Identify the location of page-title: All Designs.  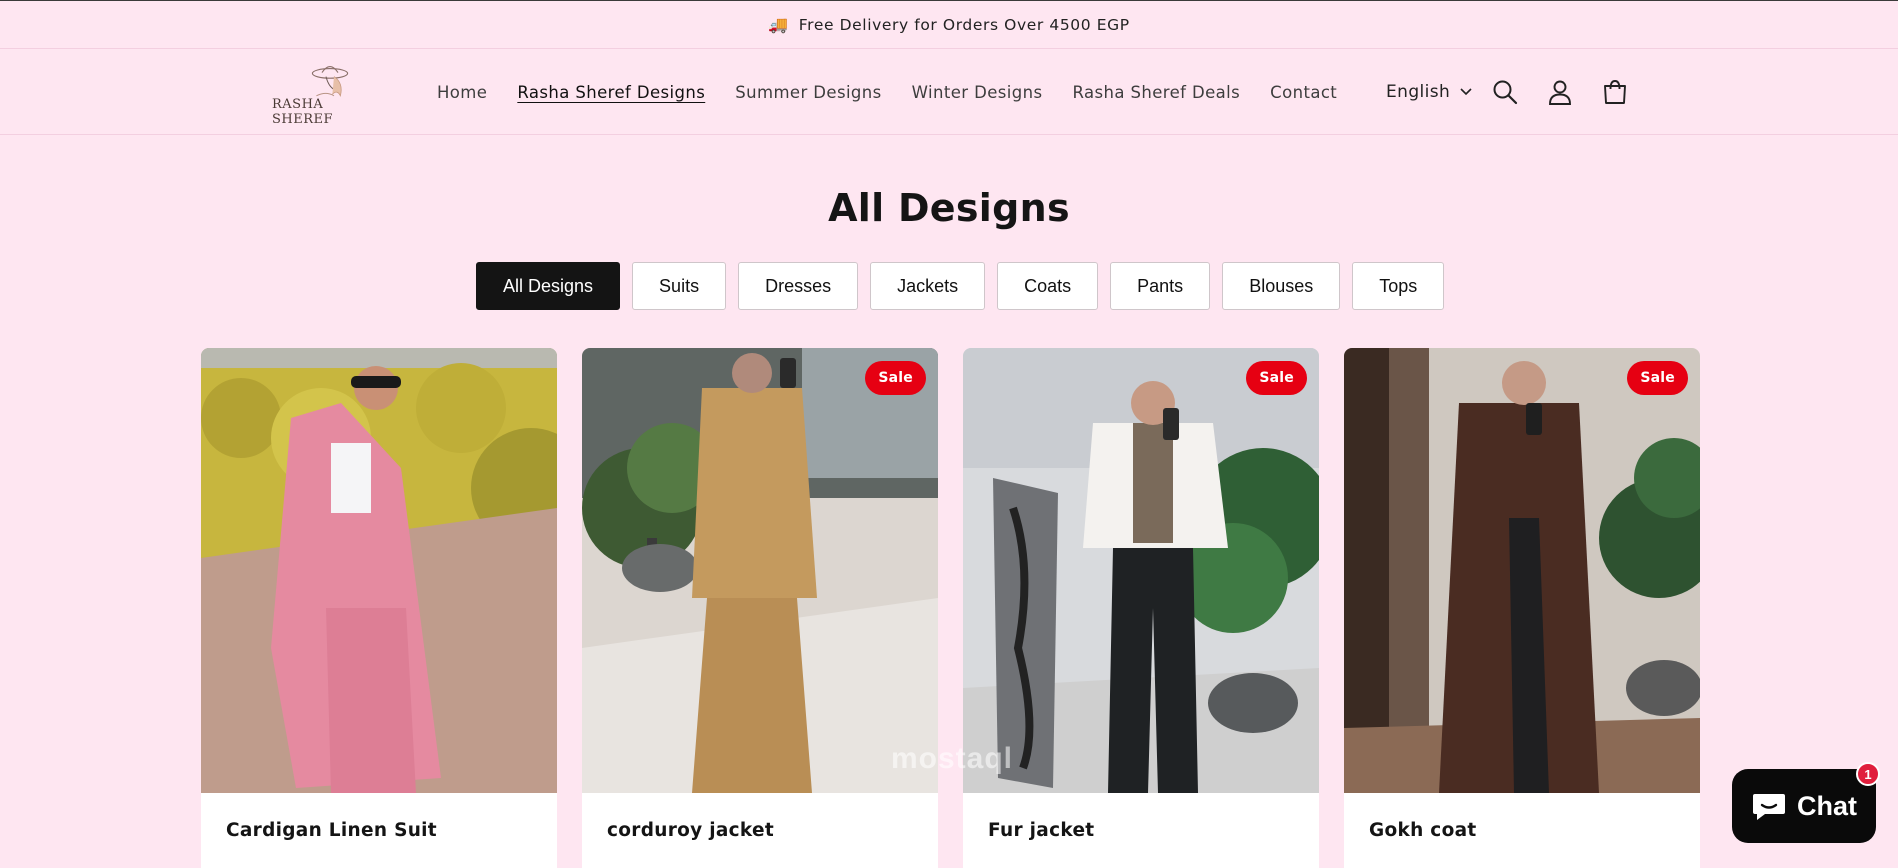
(949, 208).